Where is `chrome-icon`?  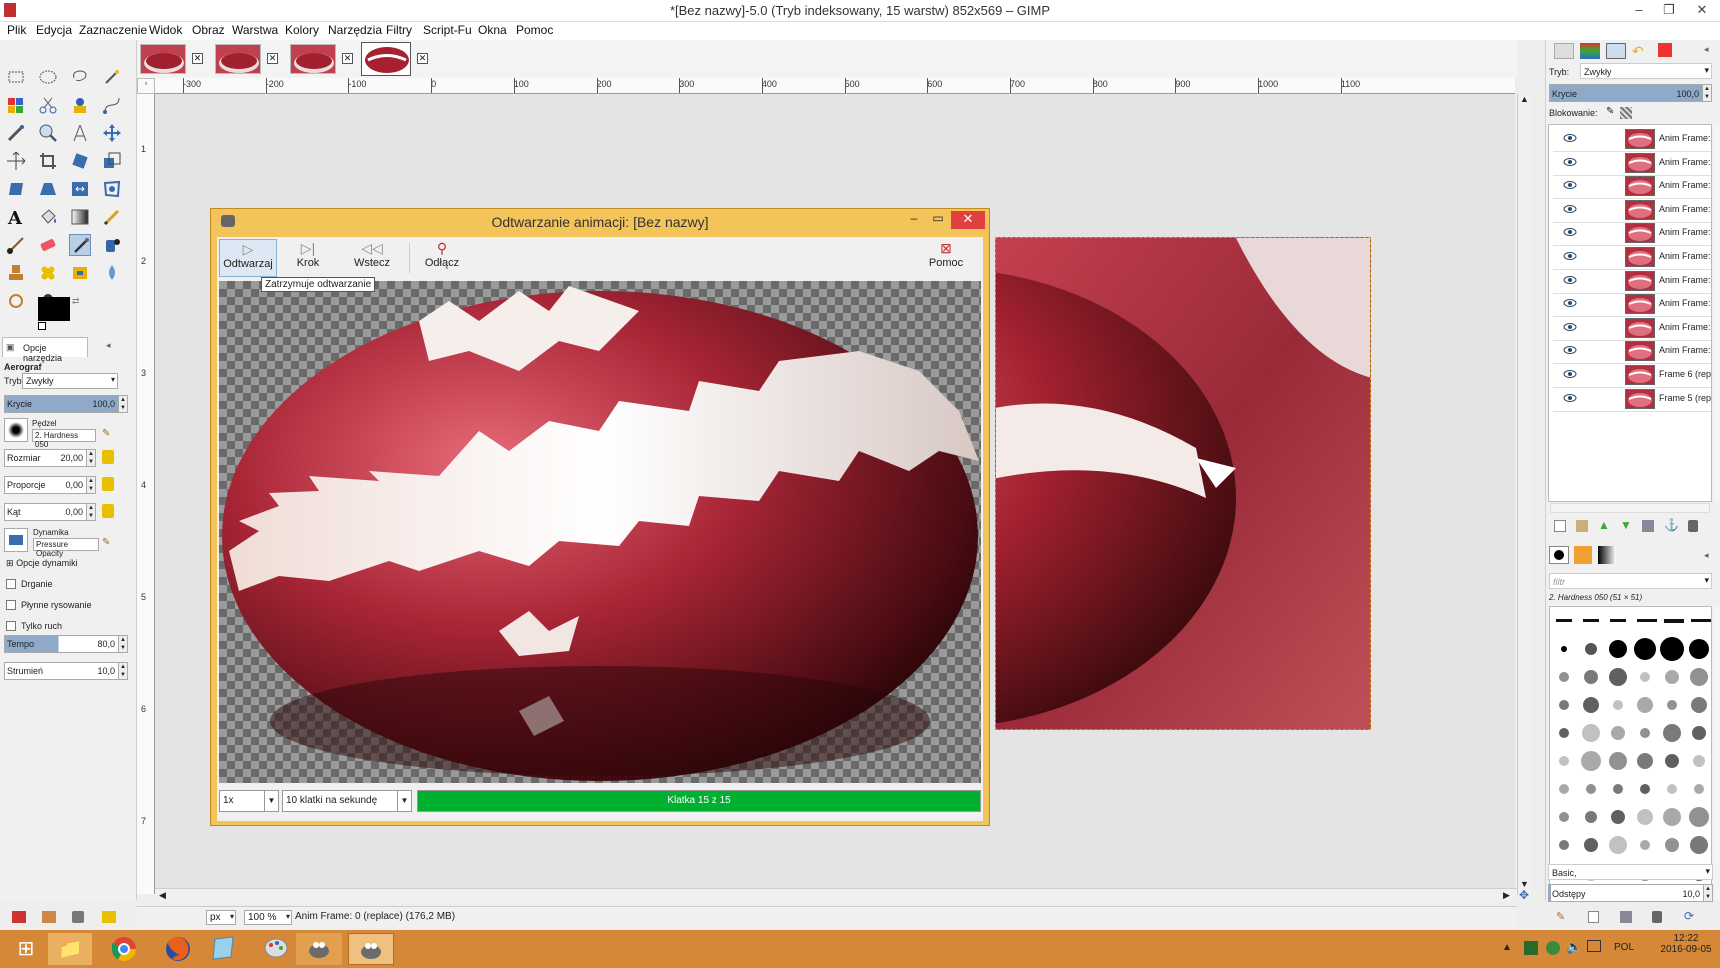 chrome-icon is located at coordinates (124, 949).